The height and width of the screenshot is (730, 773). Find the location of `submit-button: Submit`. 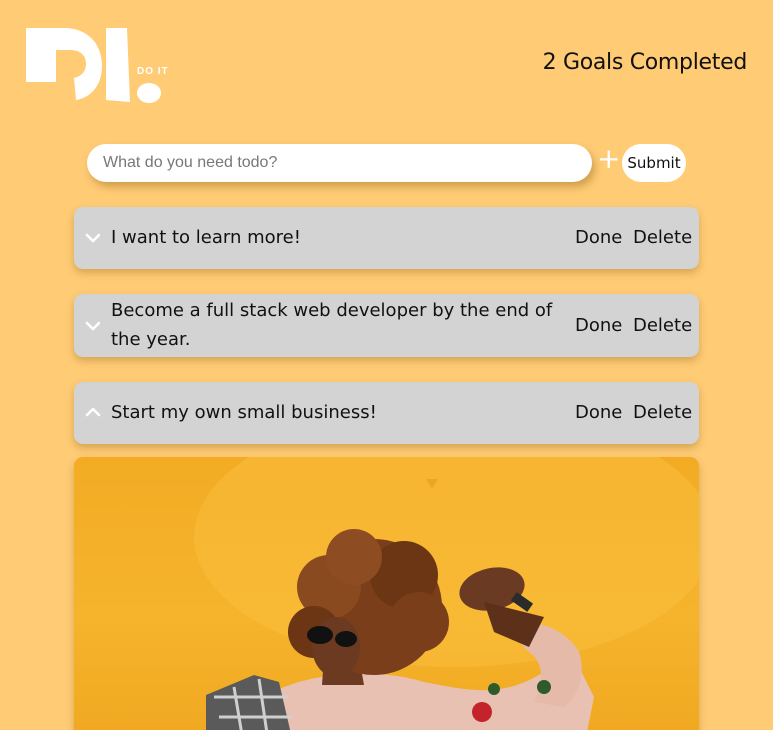

submit-button: Submit is located at coordinates (654, 163).